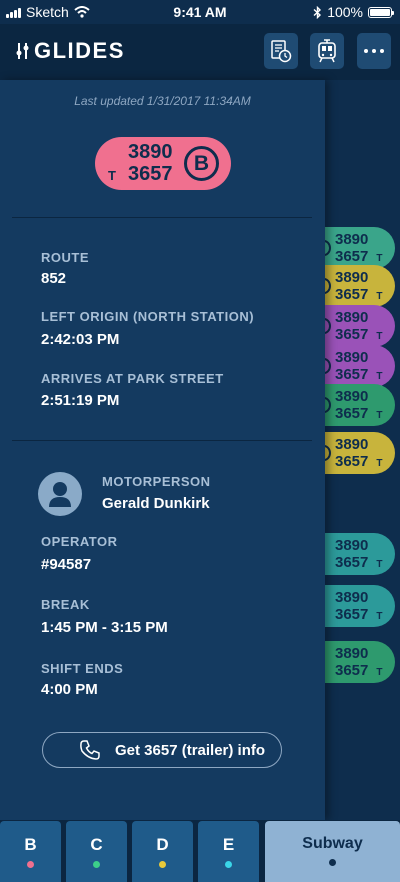 The image size is (400, 882). Describe the element at coordinates (79, 541) in the screenshot. I see `operator-label: OPERATOR` at that location.